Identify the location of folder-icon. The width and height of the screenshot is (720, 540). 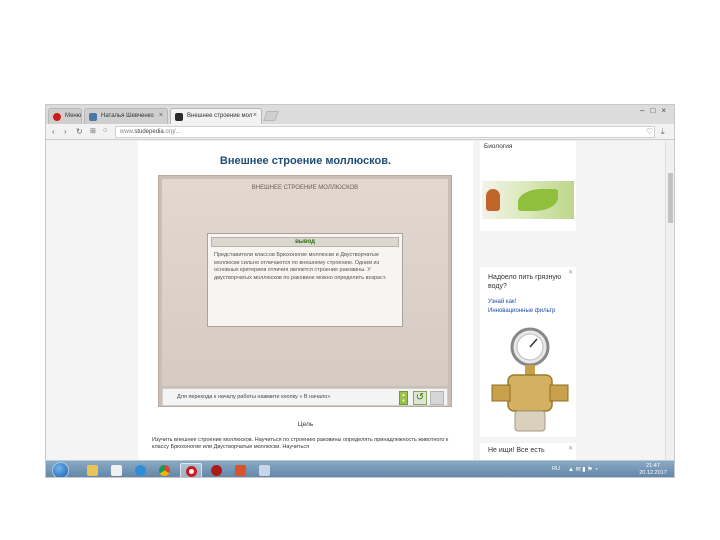
(92, 470).